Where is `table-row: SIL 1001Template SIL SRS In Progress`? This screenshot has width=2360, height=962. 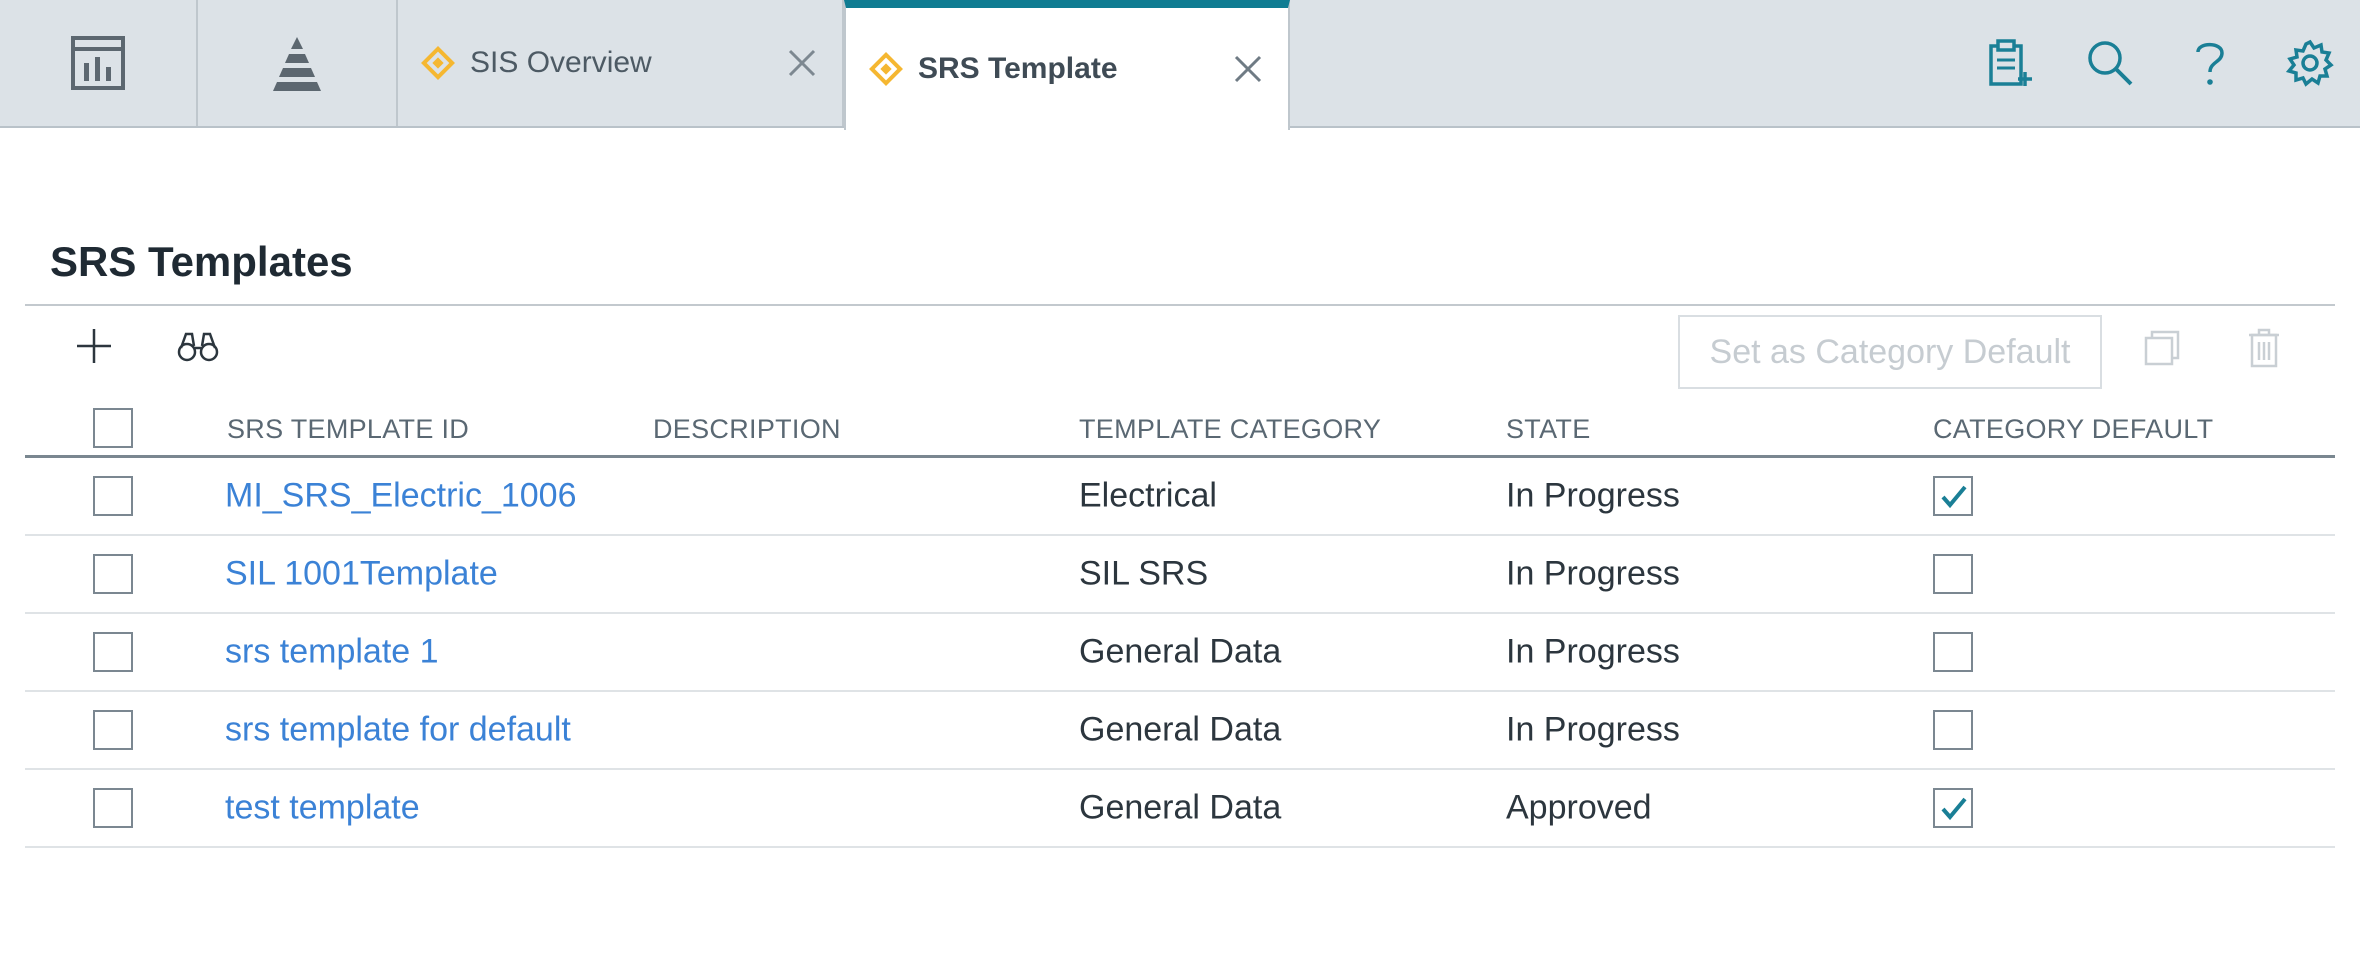 table-row: SIL 1001Template SIL SRS In Progress is located at coordinates (1180, 575).